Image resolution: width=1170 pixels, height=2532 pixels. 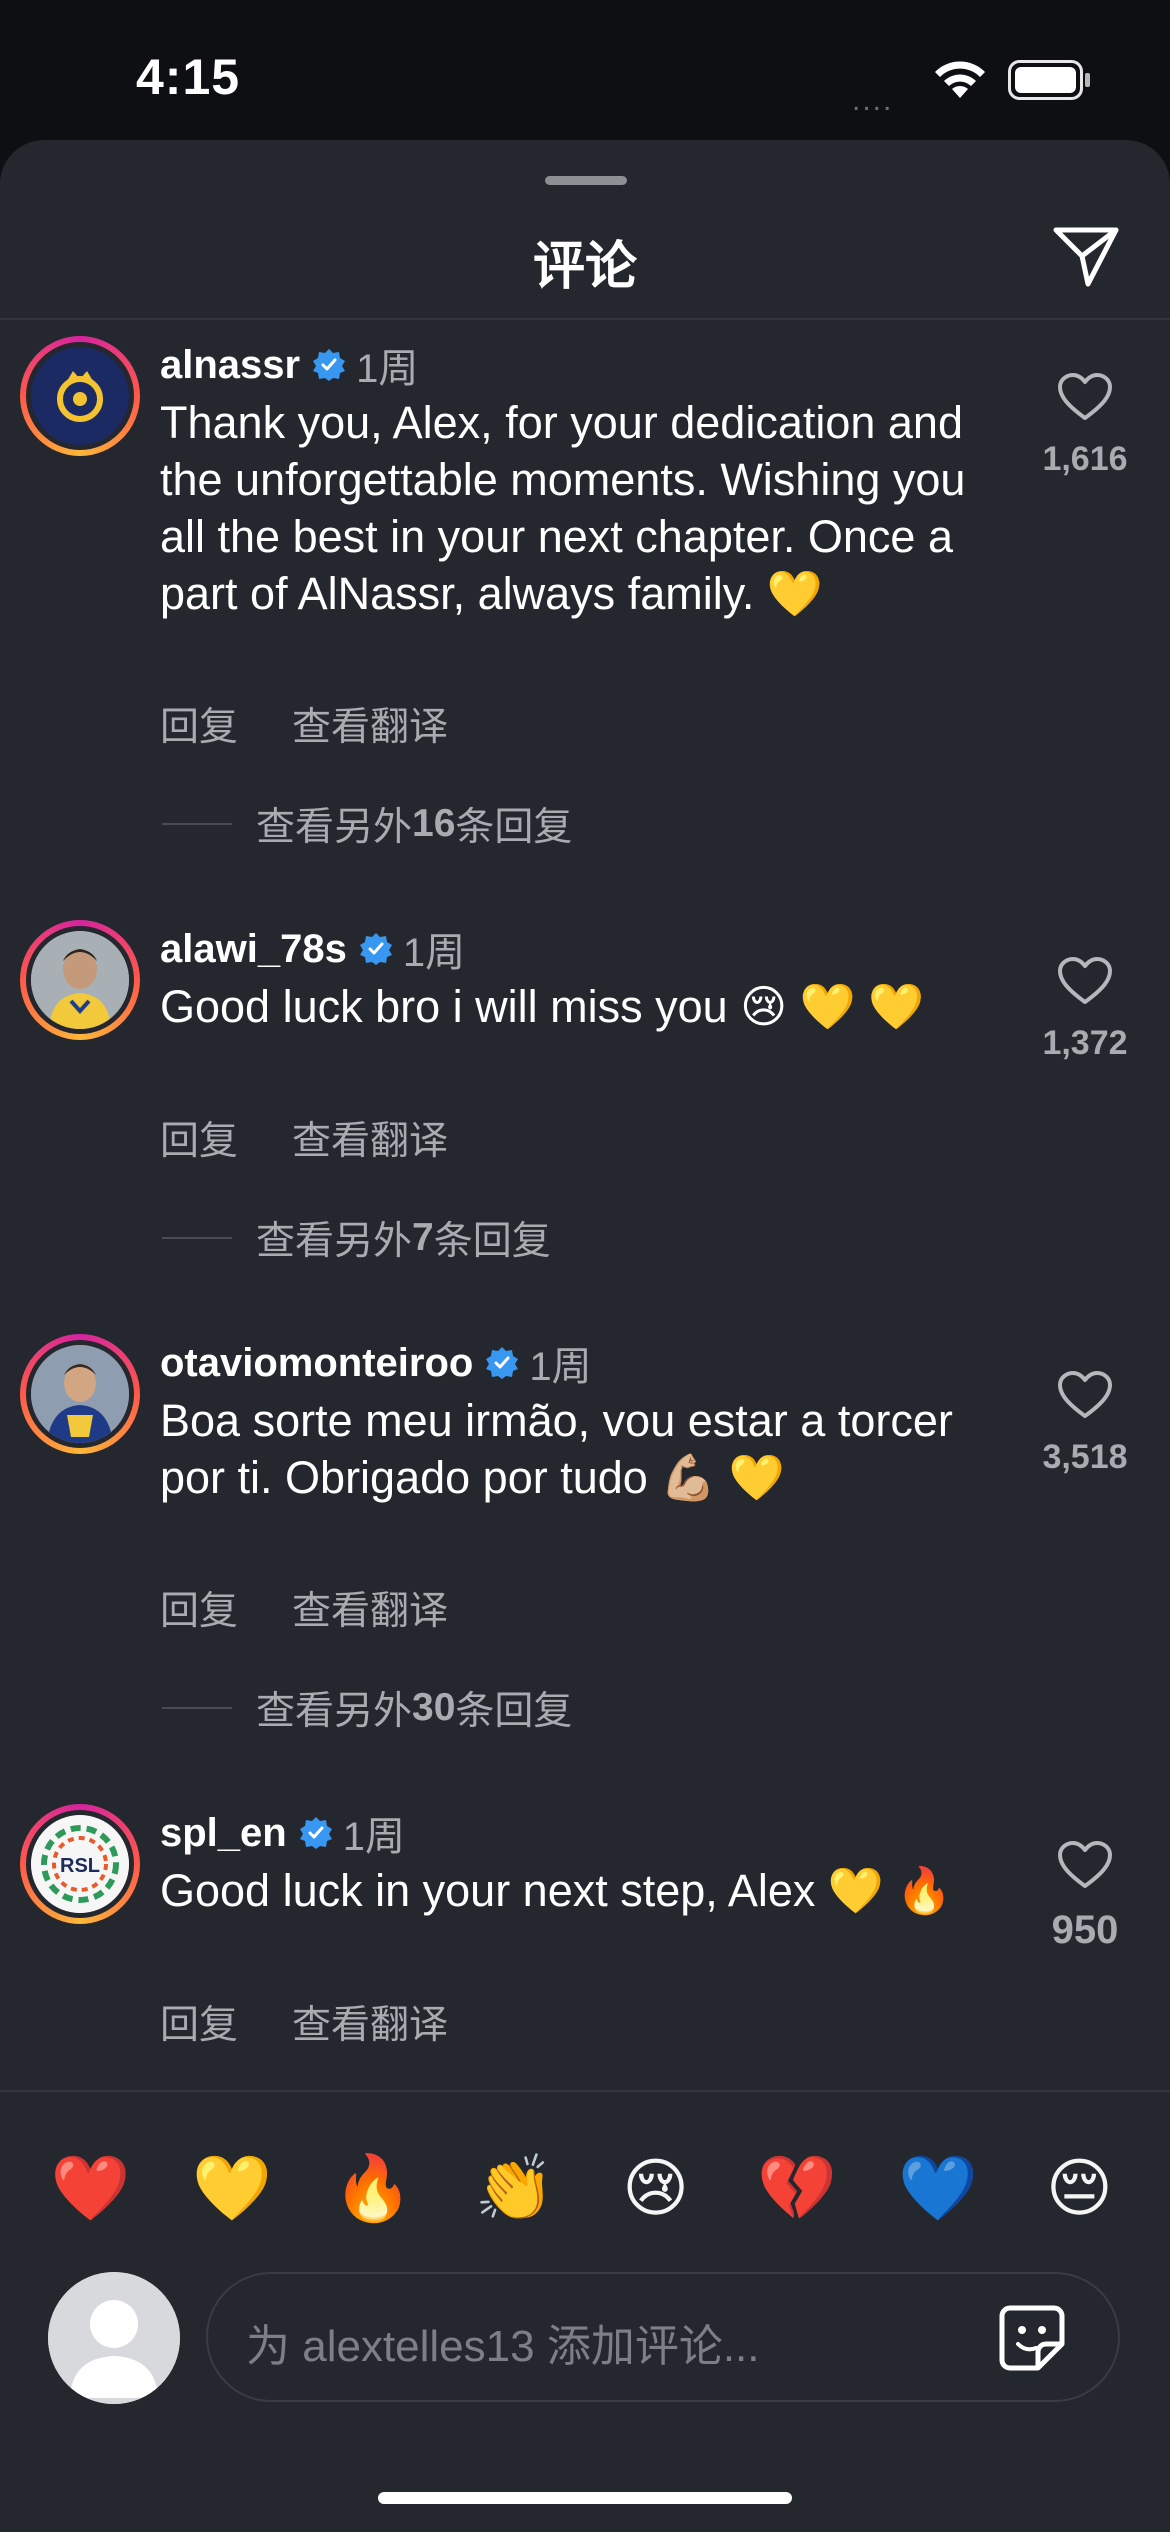 What do you see at coordinates (960, 79) in the screenshot?
I see `wifi-icon` at bounding box center [960, 79].